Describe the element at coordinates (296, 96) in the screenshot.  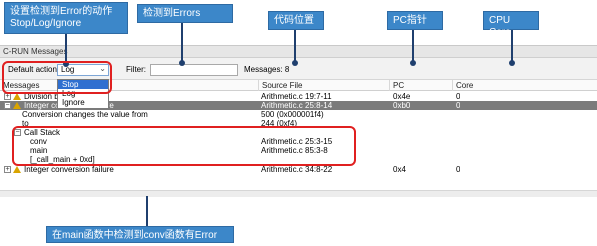
I see `row-source: Arithmetic.c 19:7-11` at that location.